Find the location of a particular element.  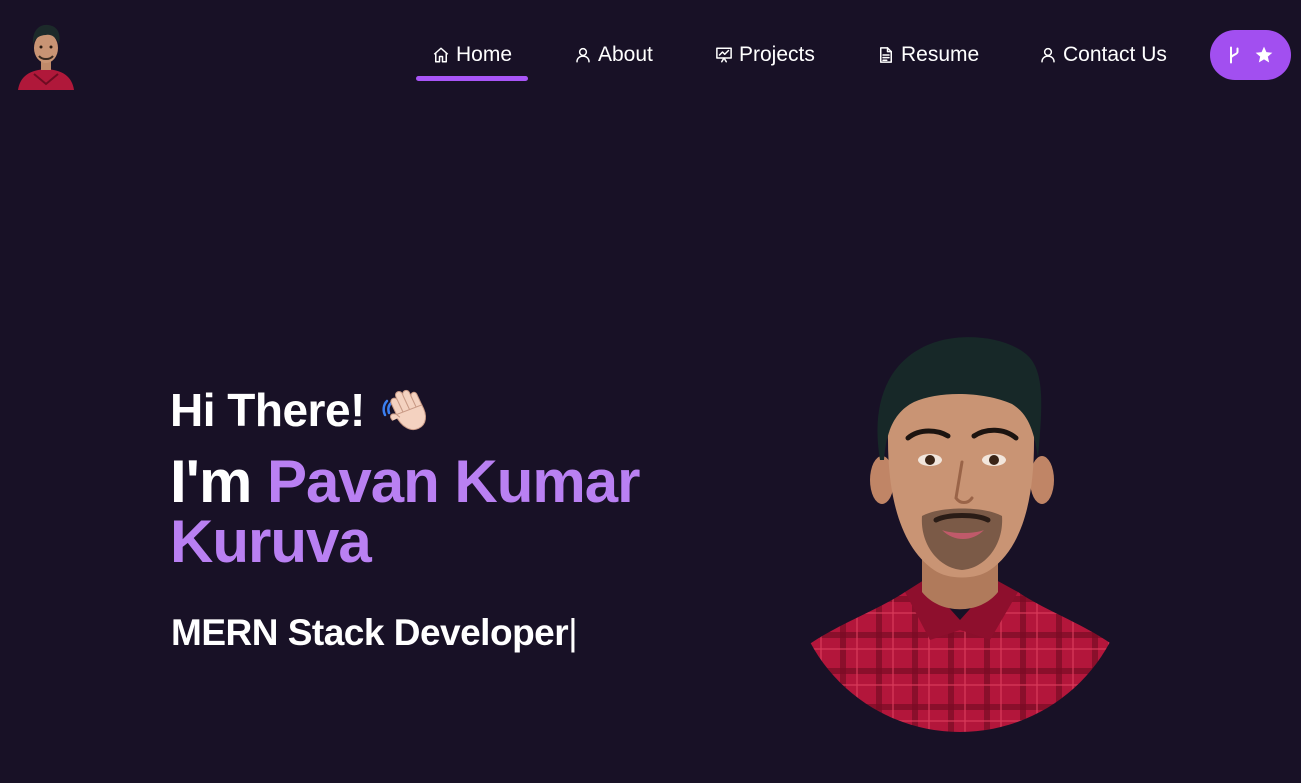

nav-item-label: Resume is located at coordinates (940, 54).